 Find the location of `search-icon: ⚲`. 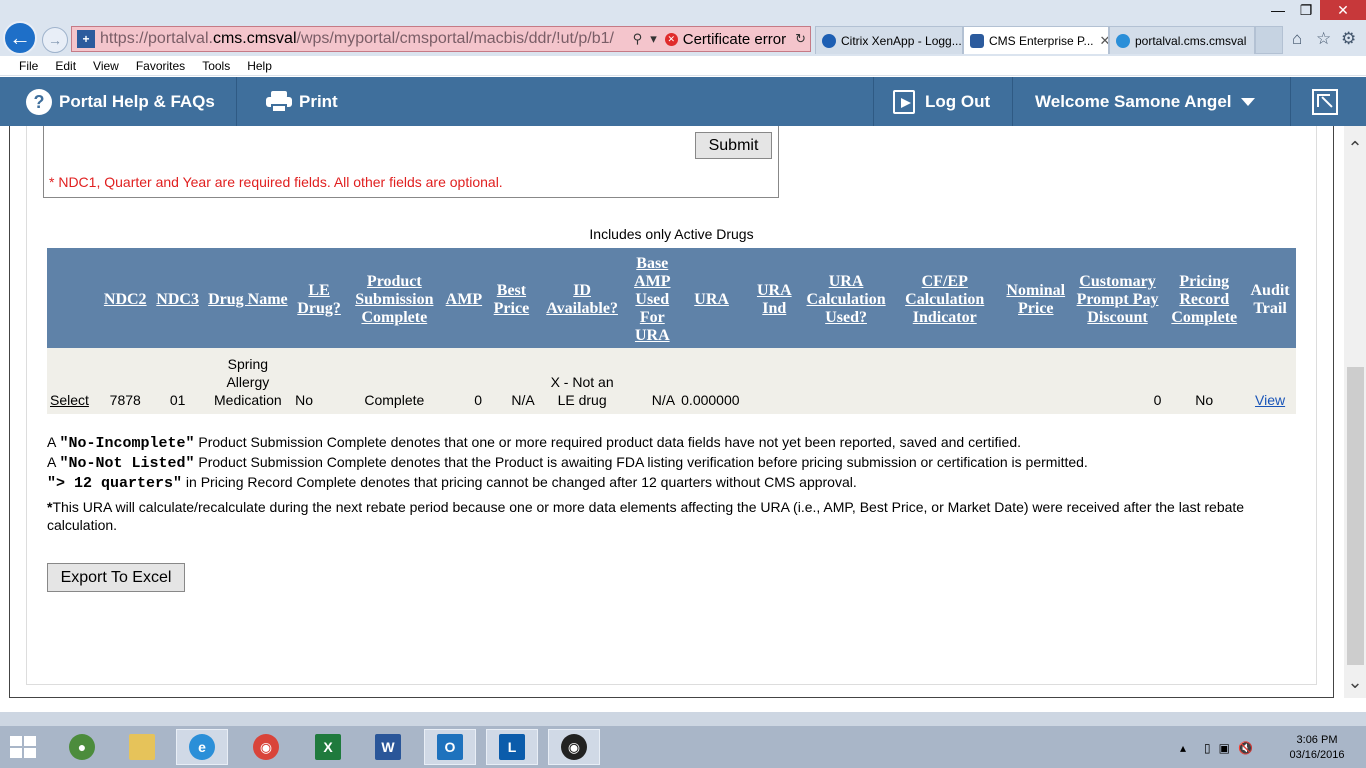

search-icon: ⚲ is located at coordinates (638, 39).